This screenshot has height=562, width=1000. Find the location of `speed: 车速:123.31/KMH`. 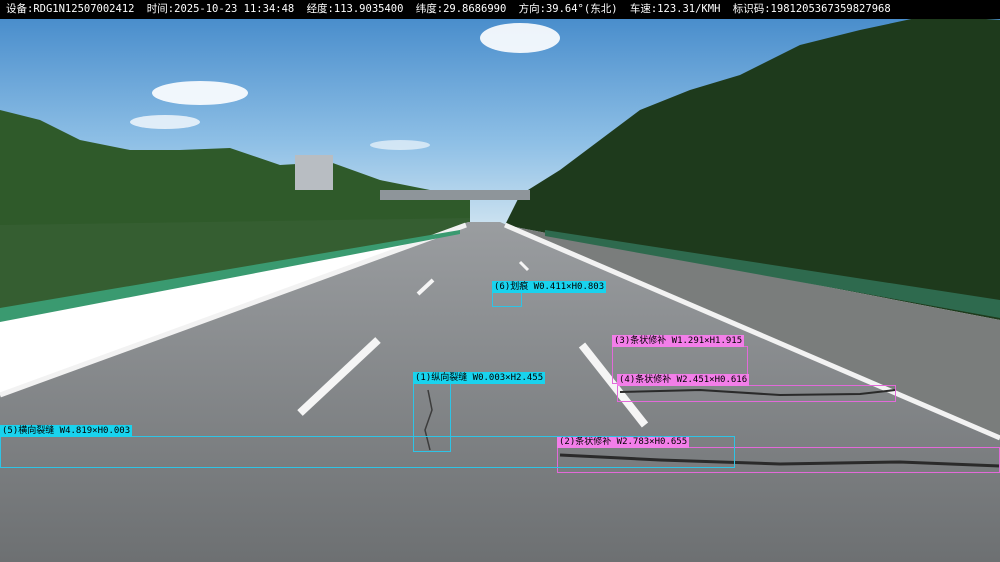

speed: 车速:123.31/KMH is located at coordinates (675, 9).